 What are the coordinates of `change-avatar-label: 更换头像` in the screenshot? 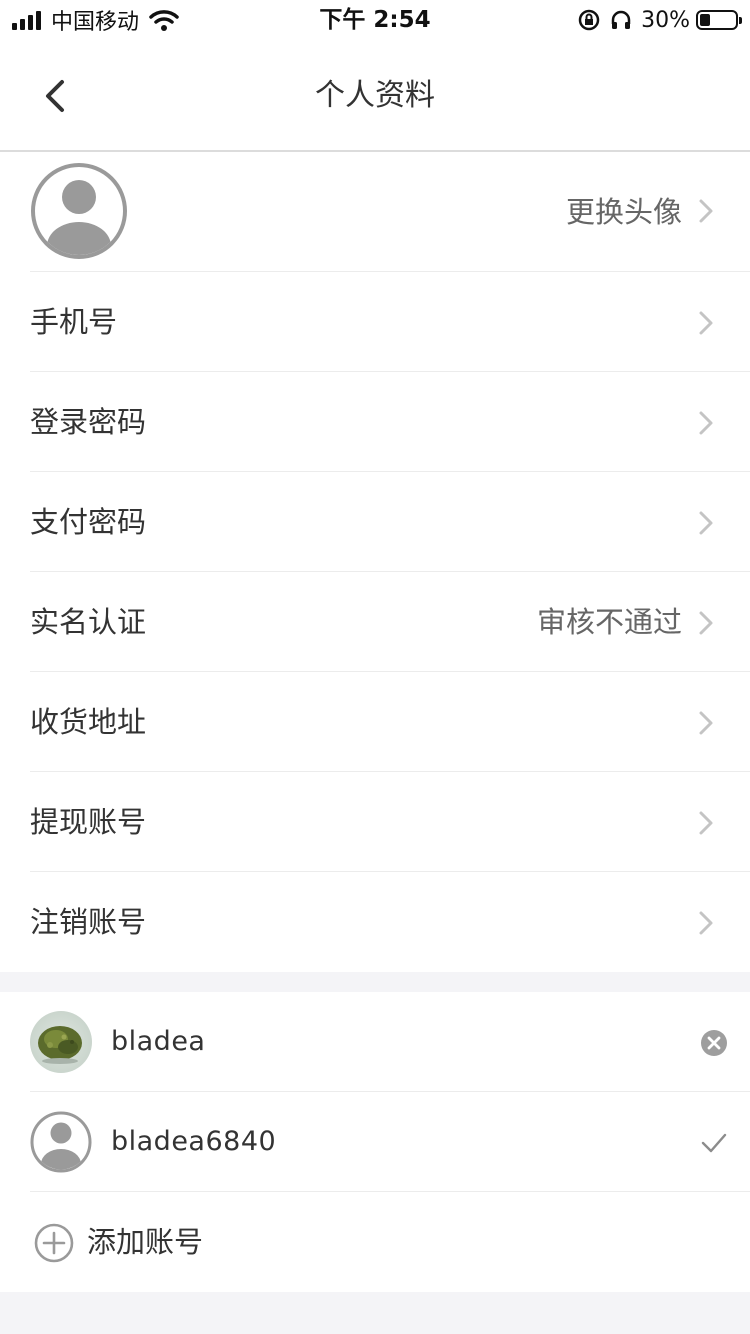 It's located at (623, 212).